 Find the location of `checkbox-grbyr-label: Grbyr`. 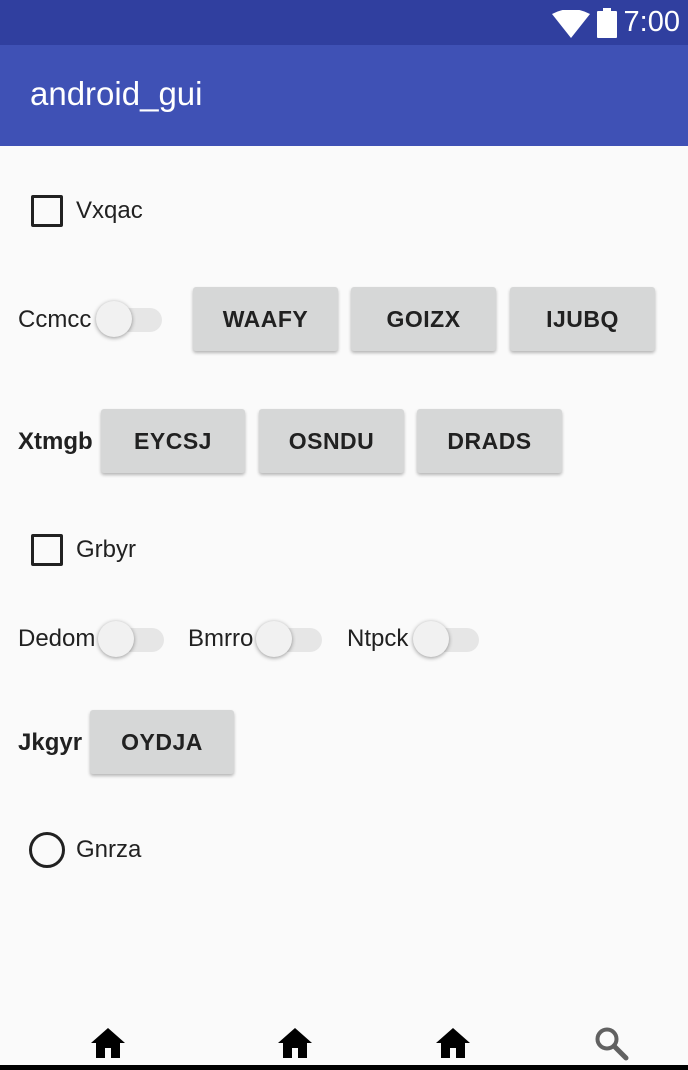

checkbox-grbyr-label: Grbyr is located at coordinates (106, 549).